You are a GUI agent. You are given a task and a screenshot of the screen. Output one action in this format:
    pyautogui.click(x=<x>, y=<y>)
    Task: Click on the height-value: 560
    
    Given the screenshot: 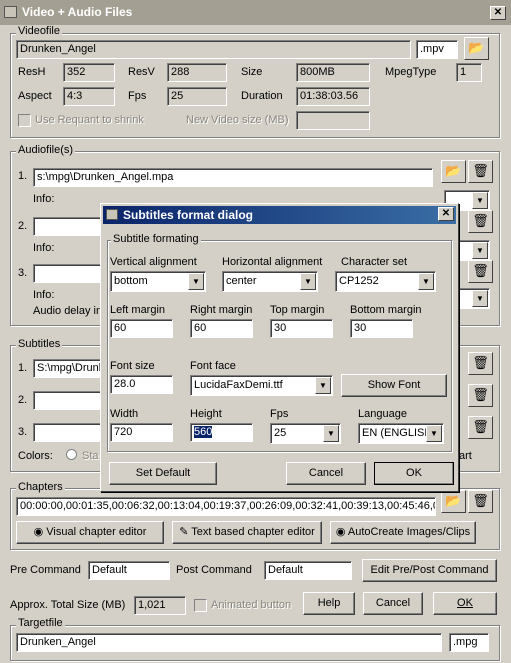 What is the action you would take?
    pyautogui.click(x=203, y=432)
    